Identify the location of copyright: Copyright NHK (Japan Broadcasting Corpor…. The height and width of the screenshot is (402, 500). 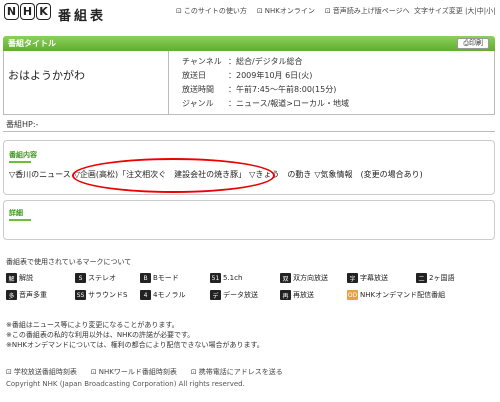
(125, 384).